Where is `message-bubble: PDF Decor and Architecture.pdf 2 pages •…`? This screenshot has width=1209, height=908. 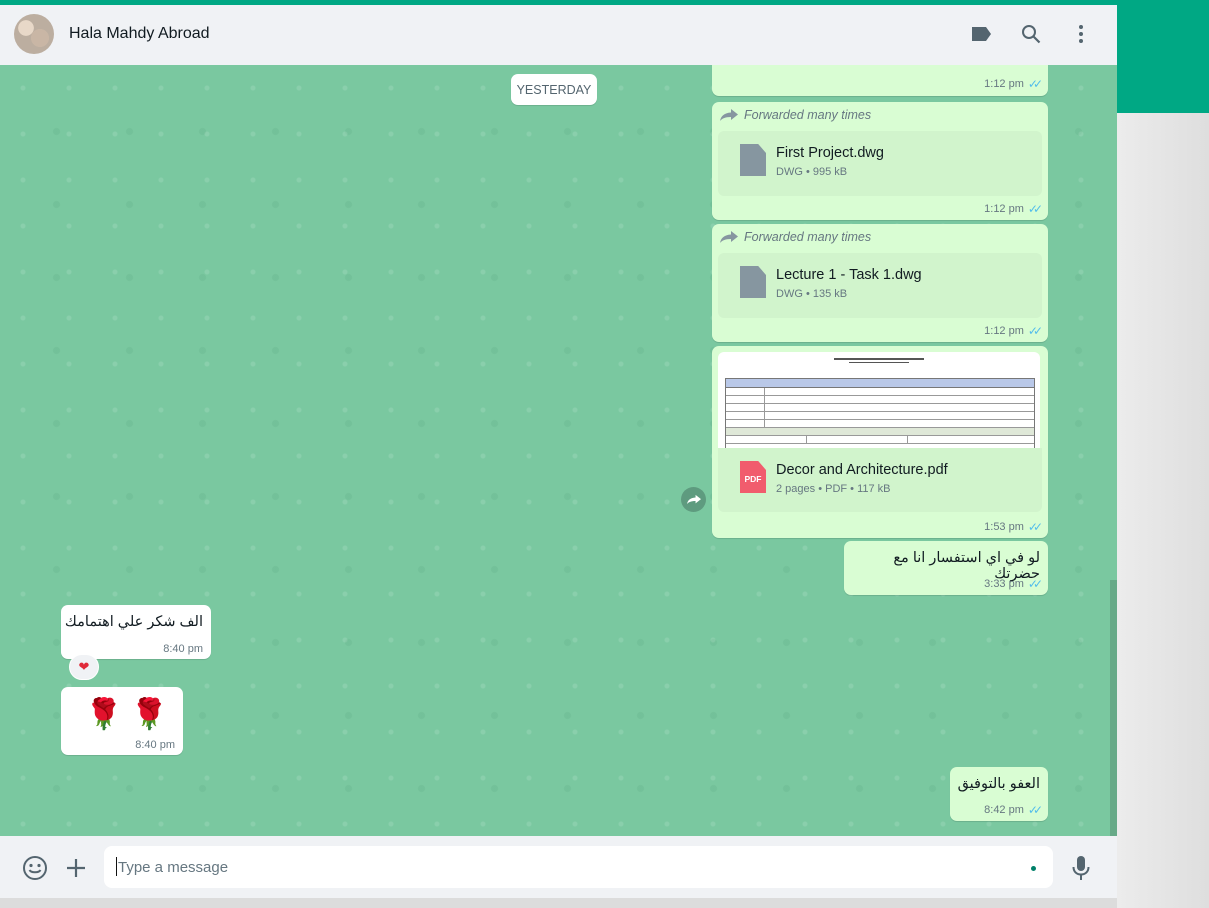
message-bubble: PDF Decor and Architecture.pdf 2 pages •… is located at coordinates (880, 442).